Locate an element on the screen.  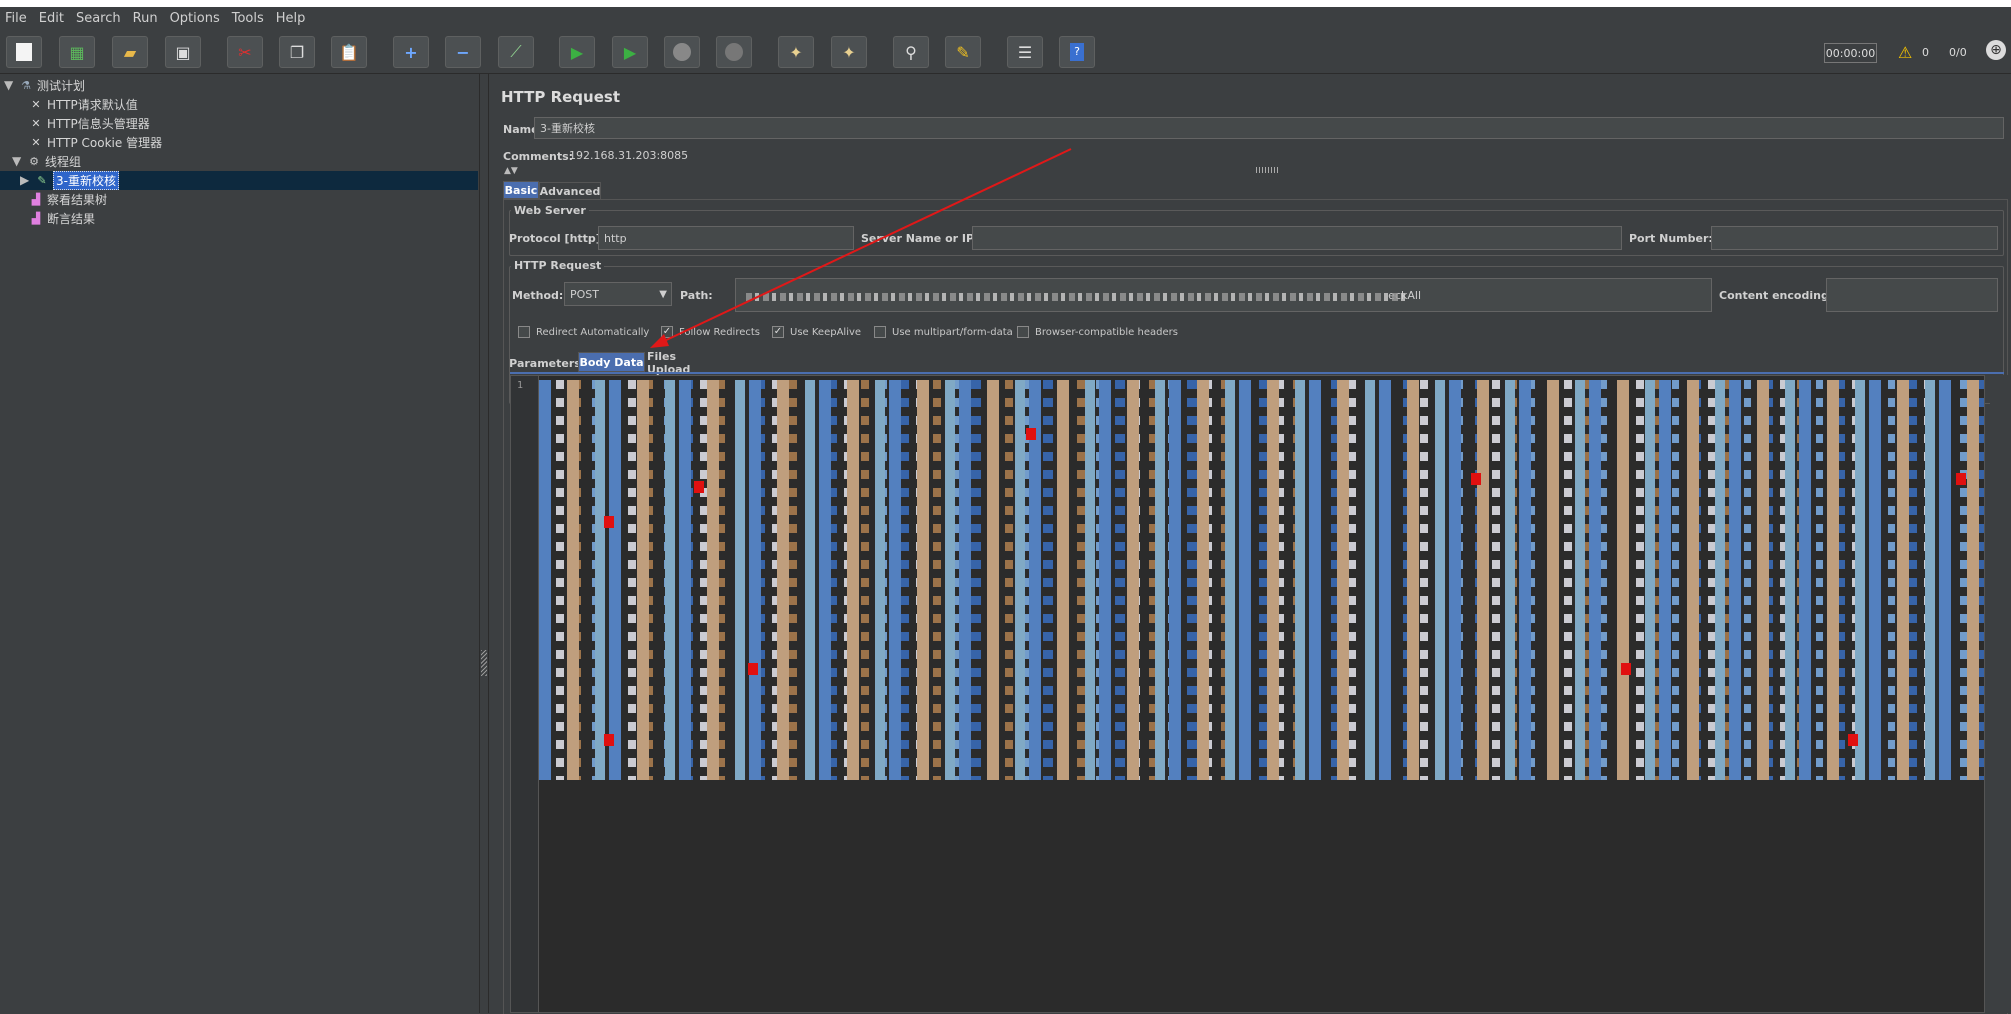
method-label: Method: is located at coordinates (538, 295).